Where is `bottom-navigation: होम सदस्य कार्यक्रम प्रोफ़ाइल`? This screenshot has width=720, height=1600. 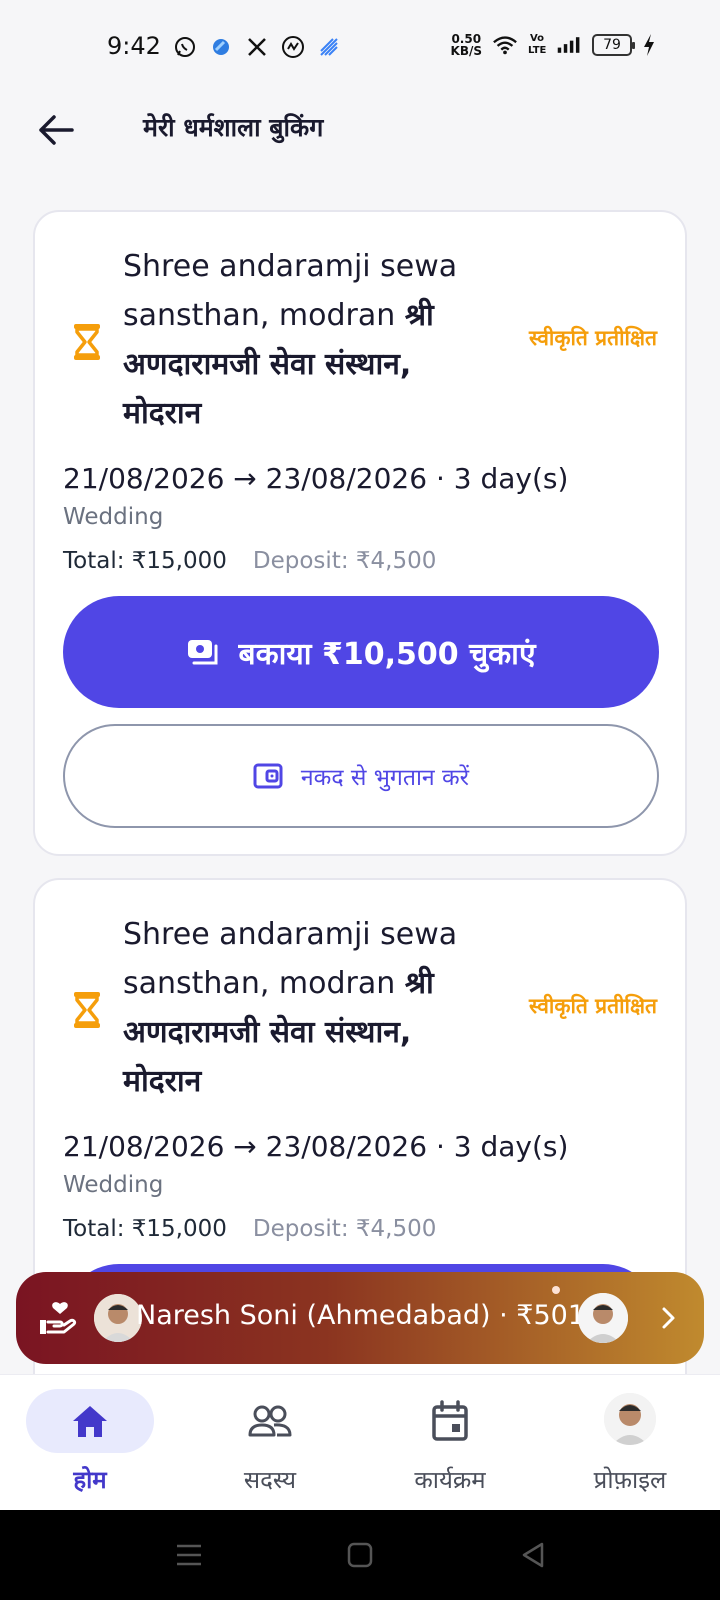
bottom-navigation: होम सदस्य कार्यक्रम प्रोफ़ाइल is located at coordinates (360, 1442).